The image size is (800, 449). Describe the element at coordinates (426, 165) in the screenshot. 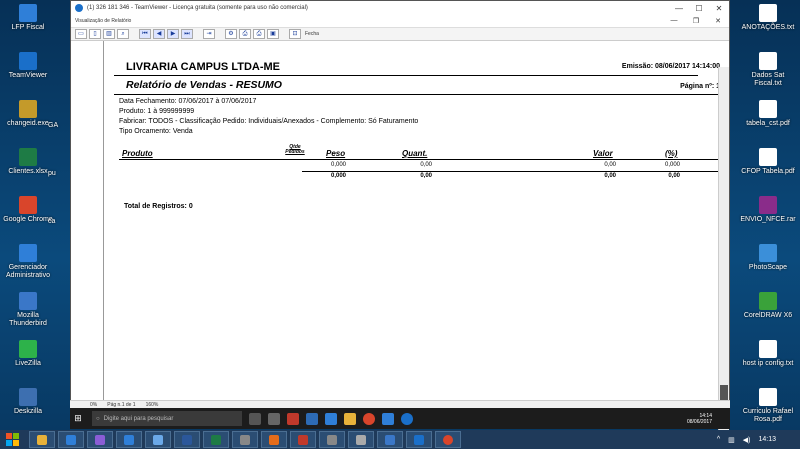

I see `row-quant: 0,00` at that location.